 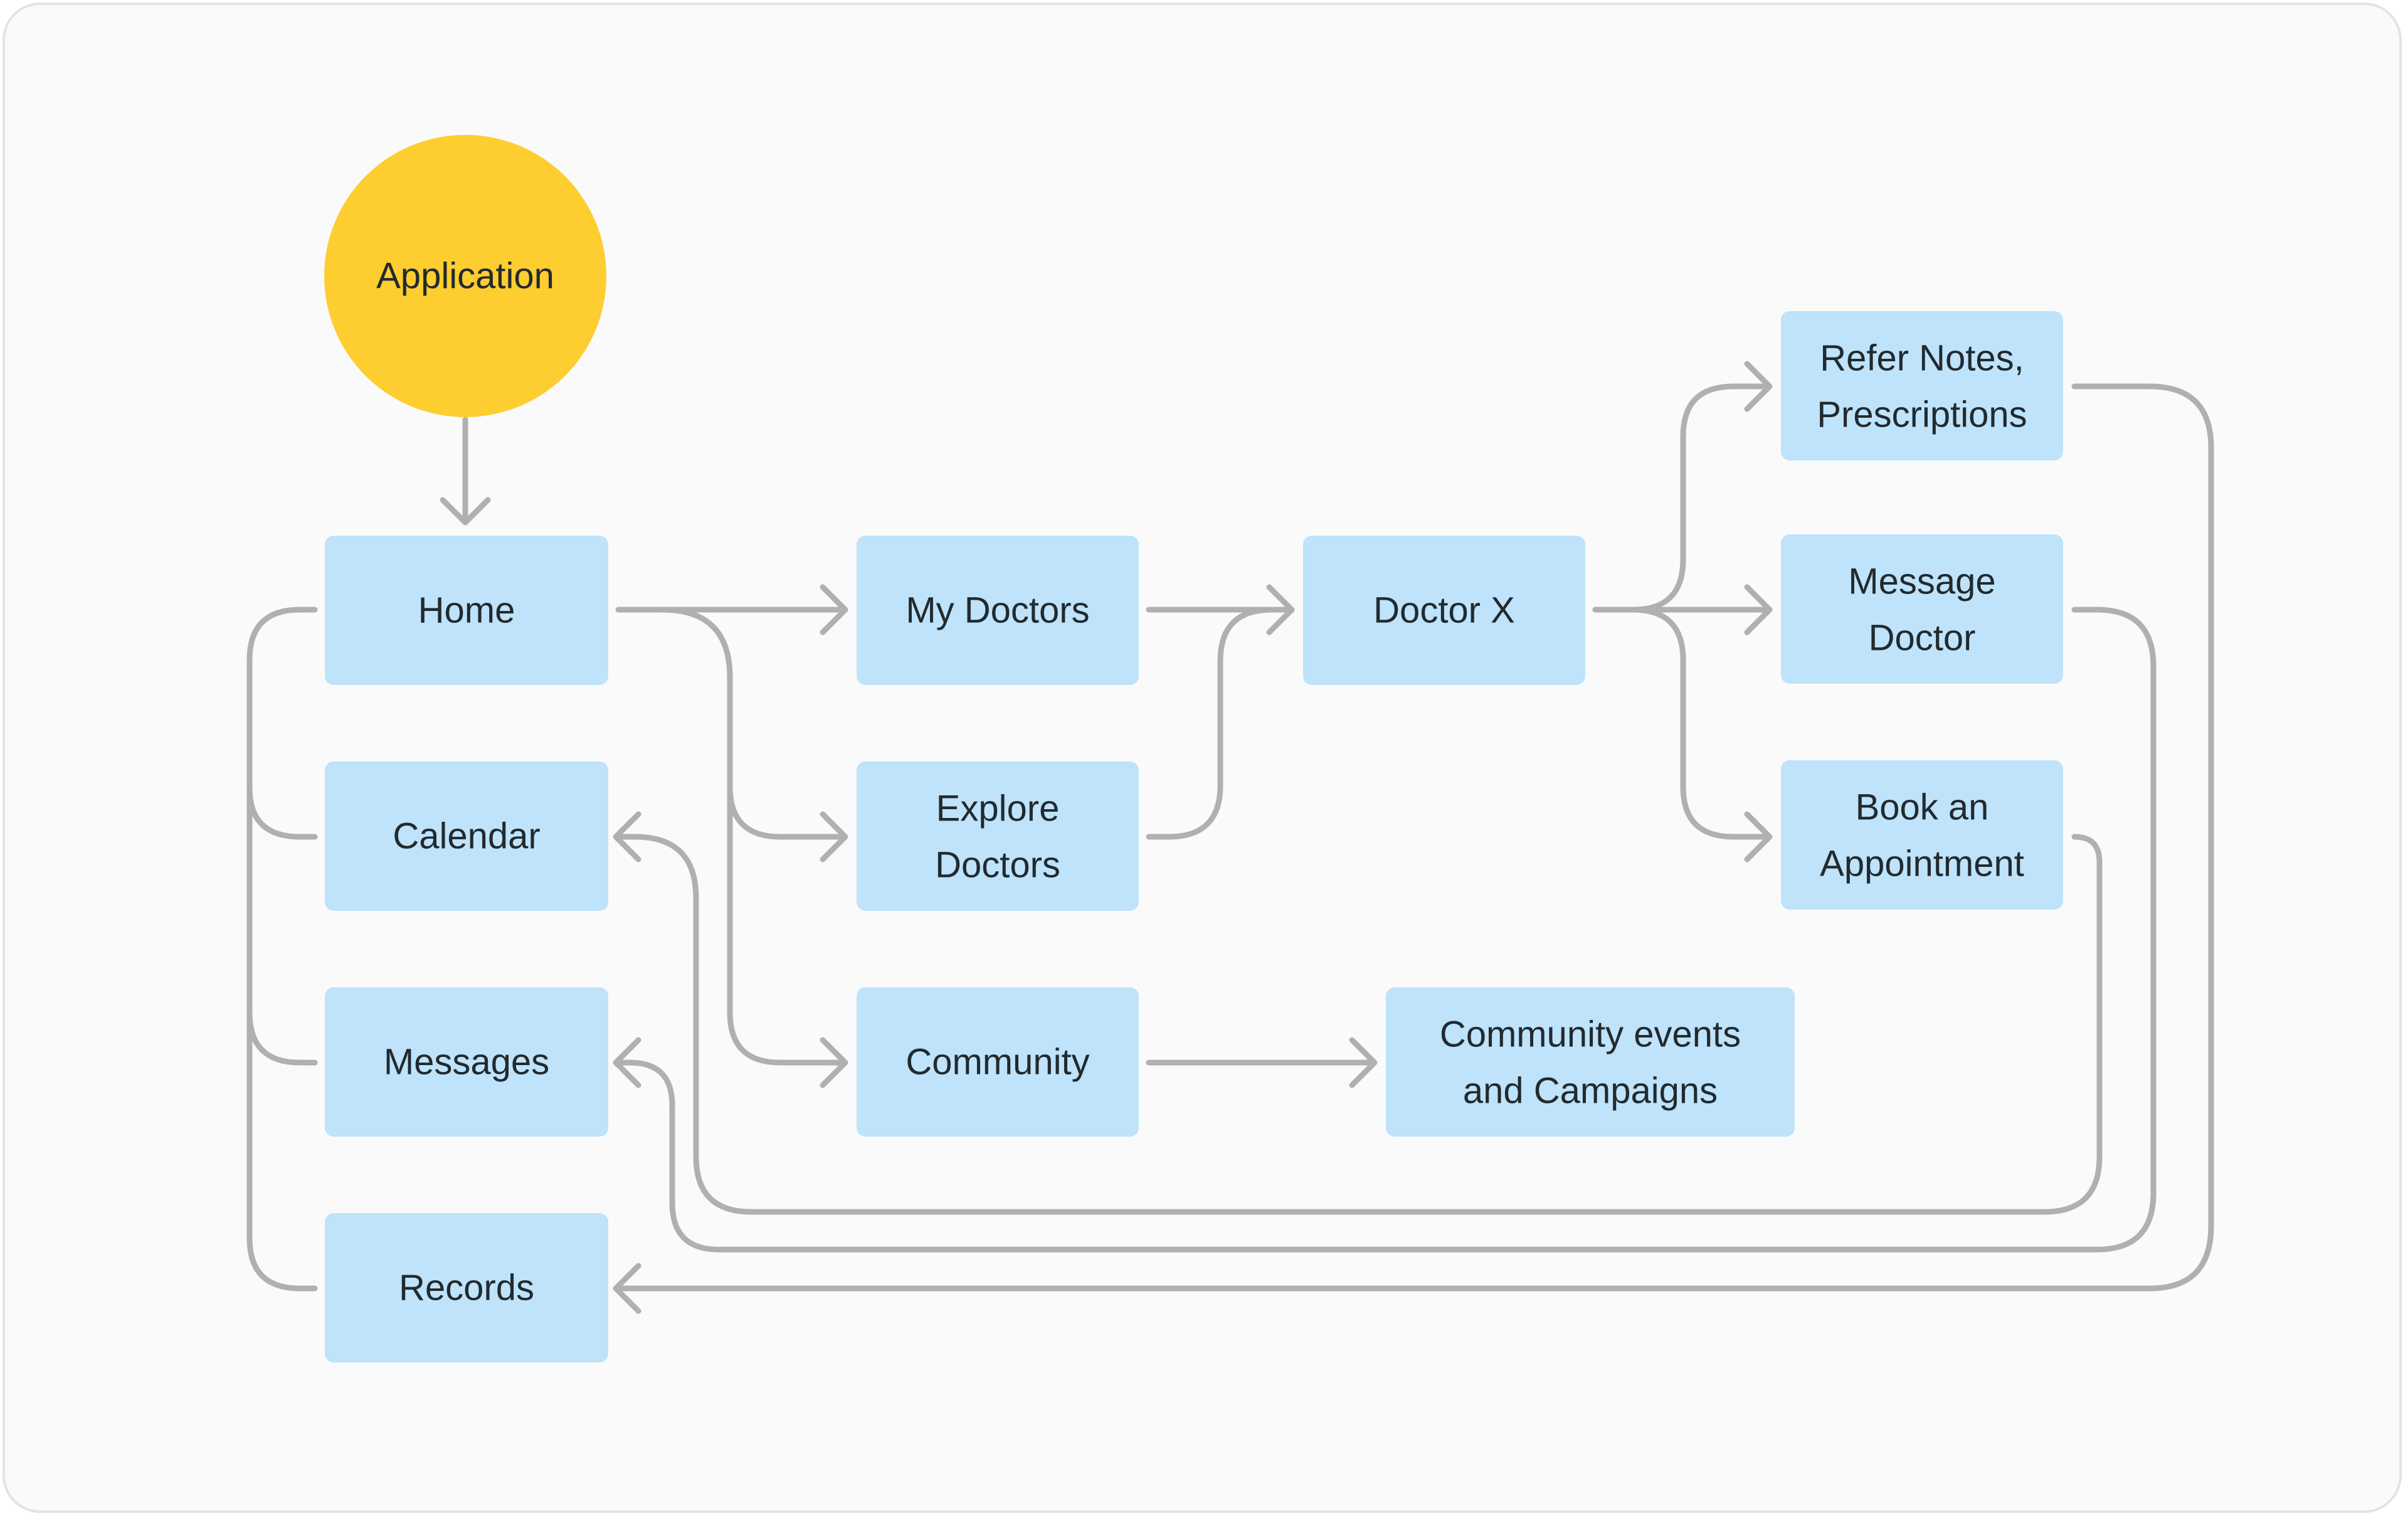 I want to click on node-calendar-label: Calendar, so click(x=466, y=837).